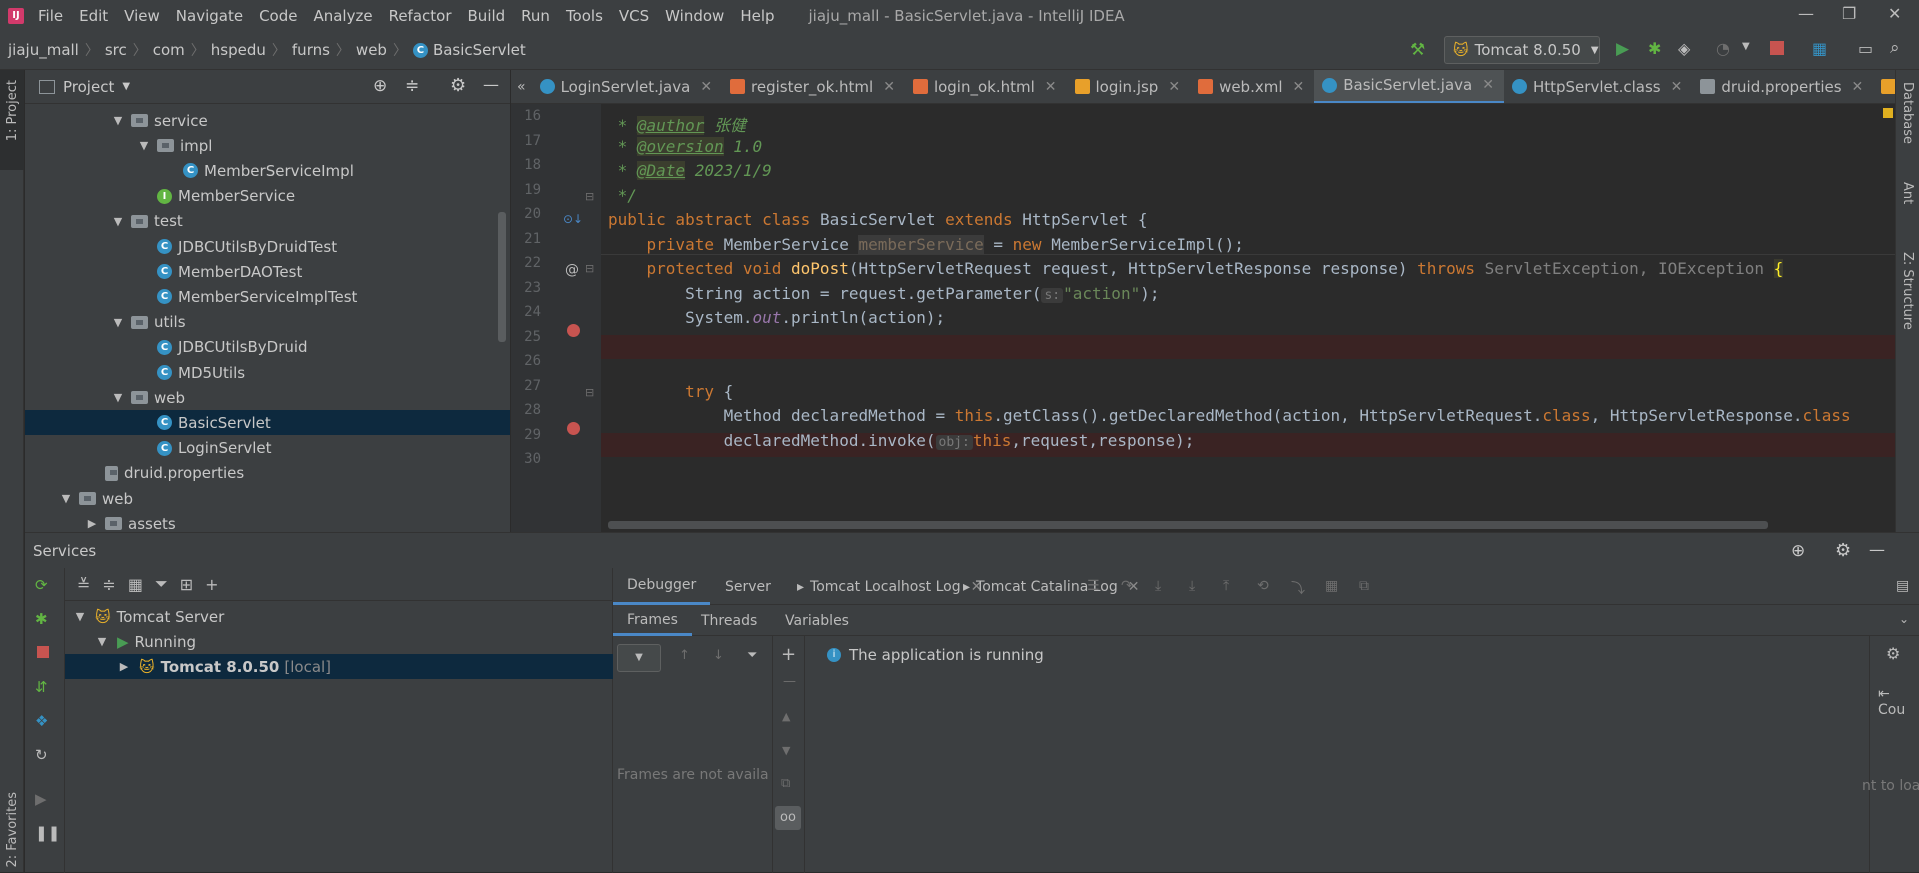  Describe the element at coordinates (267, 120) in the screenshot. I see `tree-item: ▼ service` at that location.